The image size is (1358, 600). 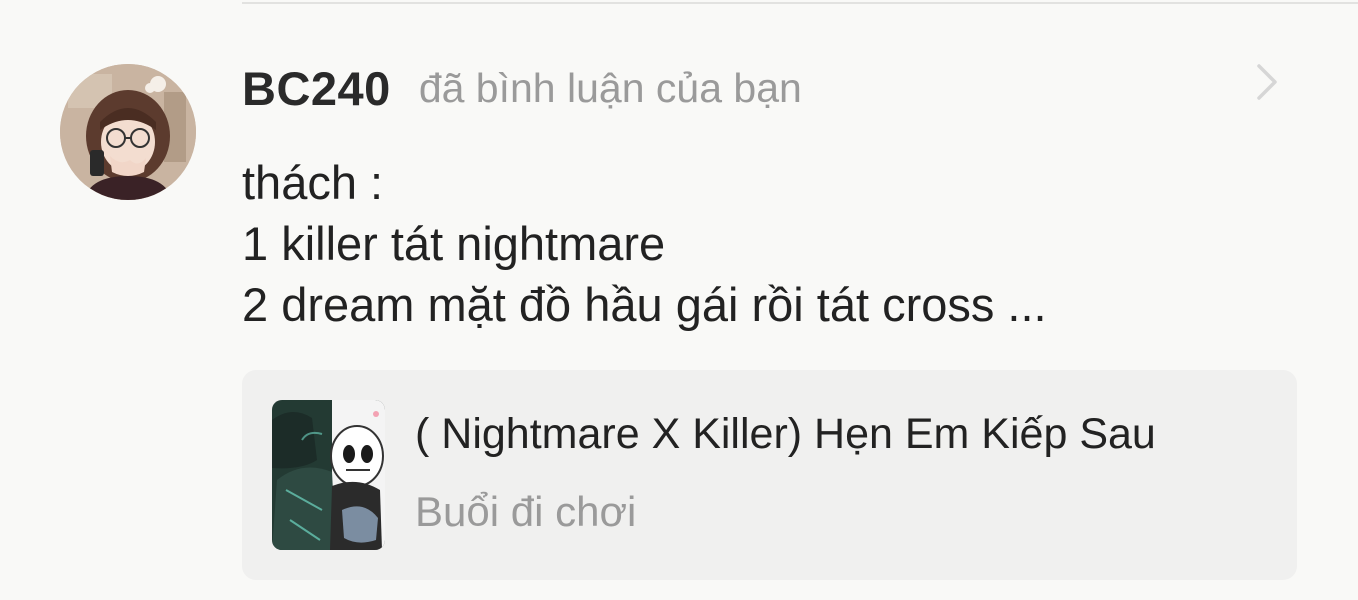 I want to click on user-avatar, so click(x=128, y=132).